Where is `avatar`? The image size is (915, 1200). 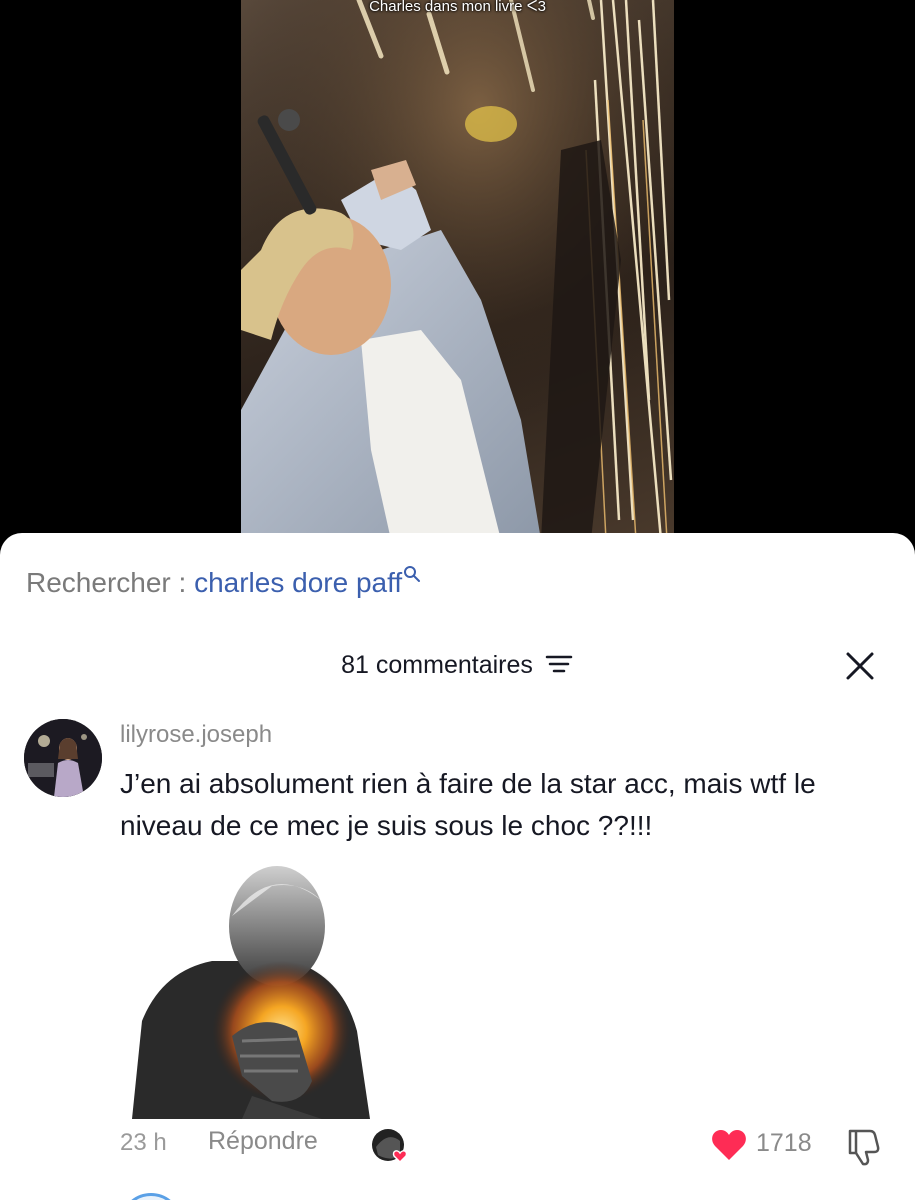 avatar is located at coordinates (63, 758).